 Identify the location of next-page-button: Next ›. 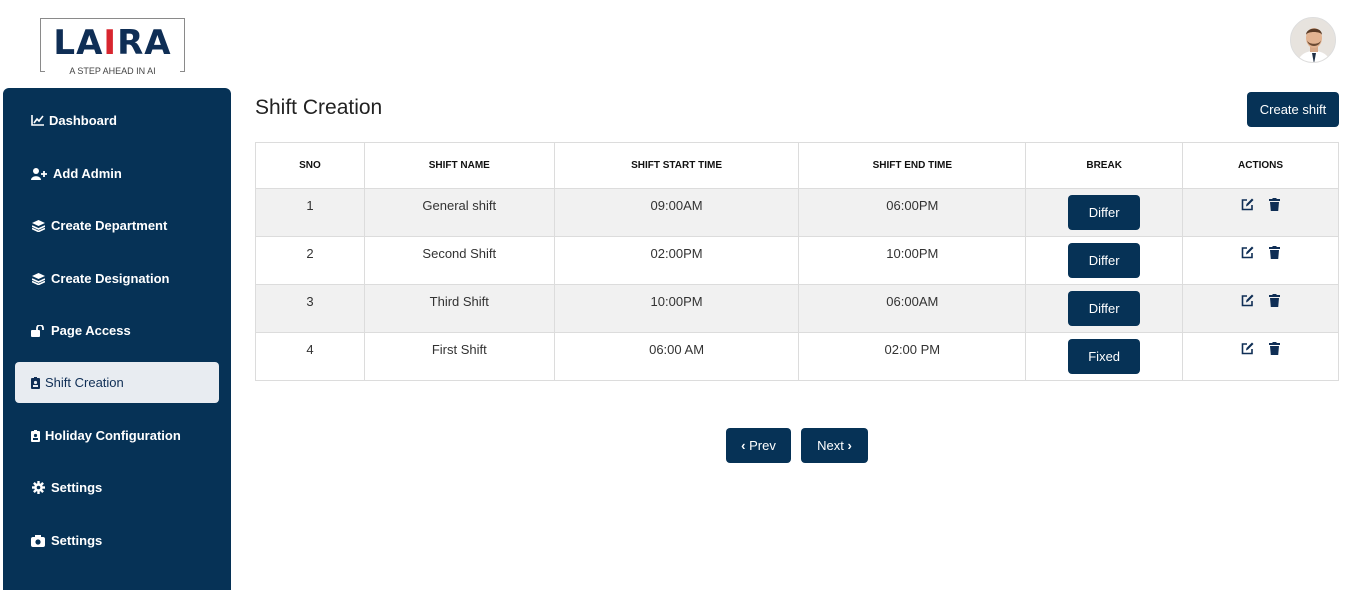
(834, 445).